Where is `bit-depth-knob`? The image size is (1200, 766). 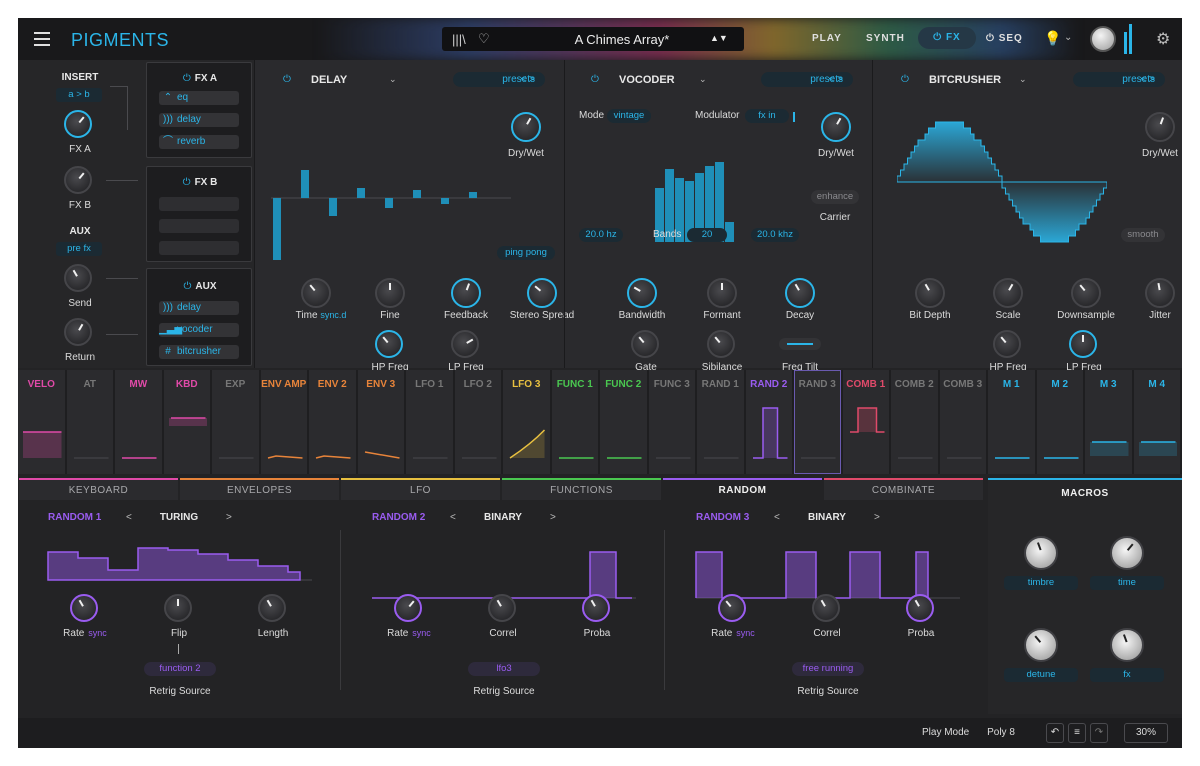 bit-depth-knob is located at coordinates (930, 293).